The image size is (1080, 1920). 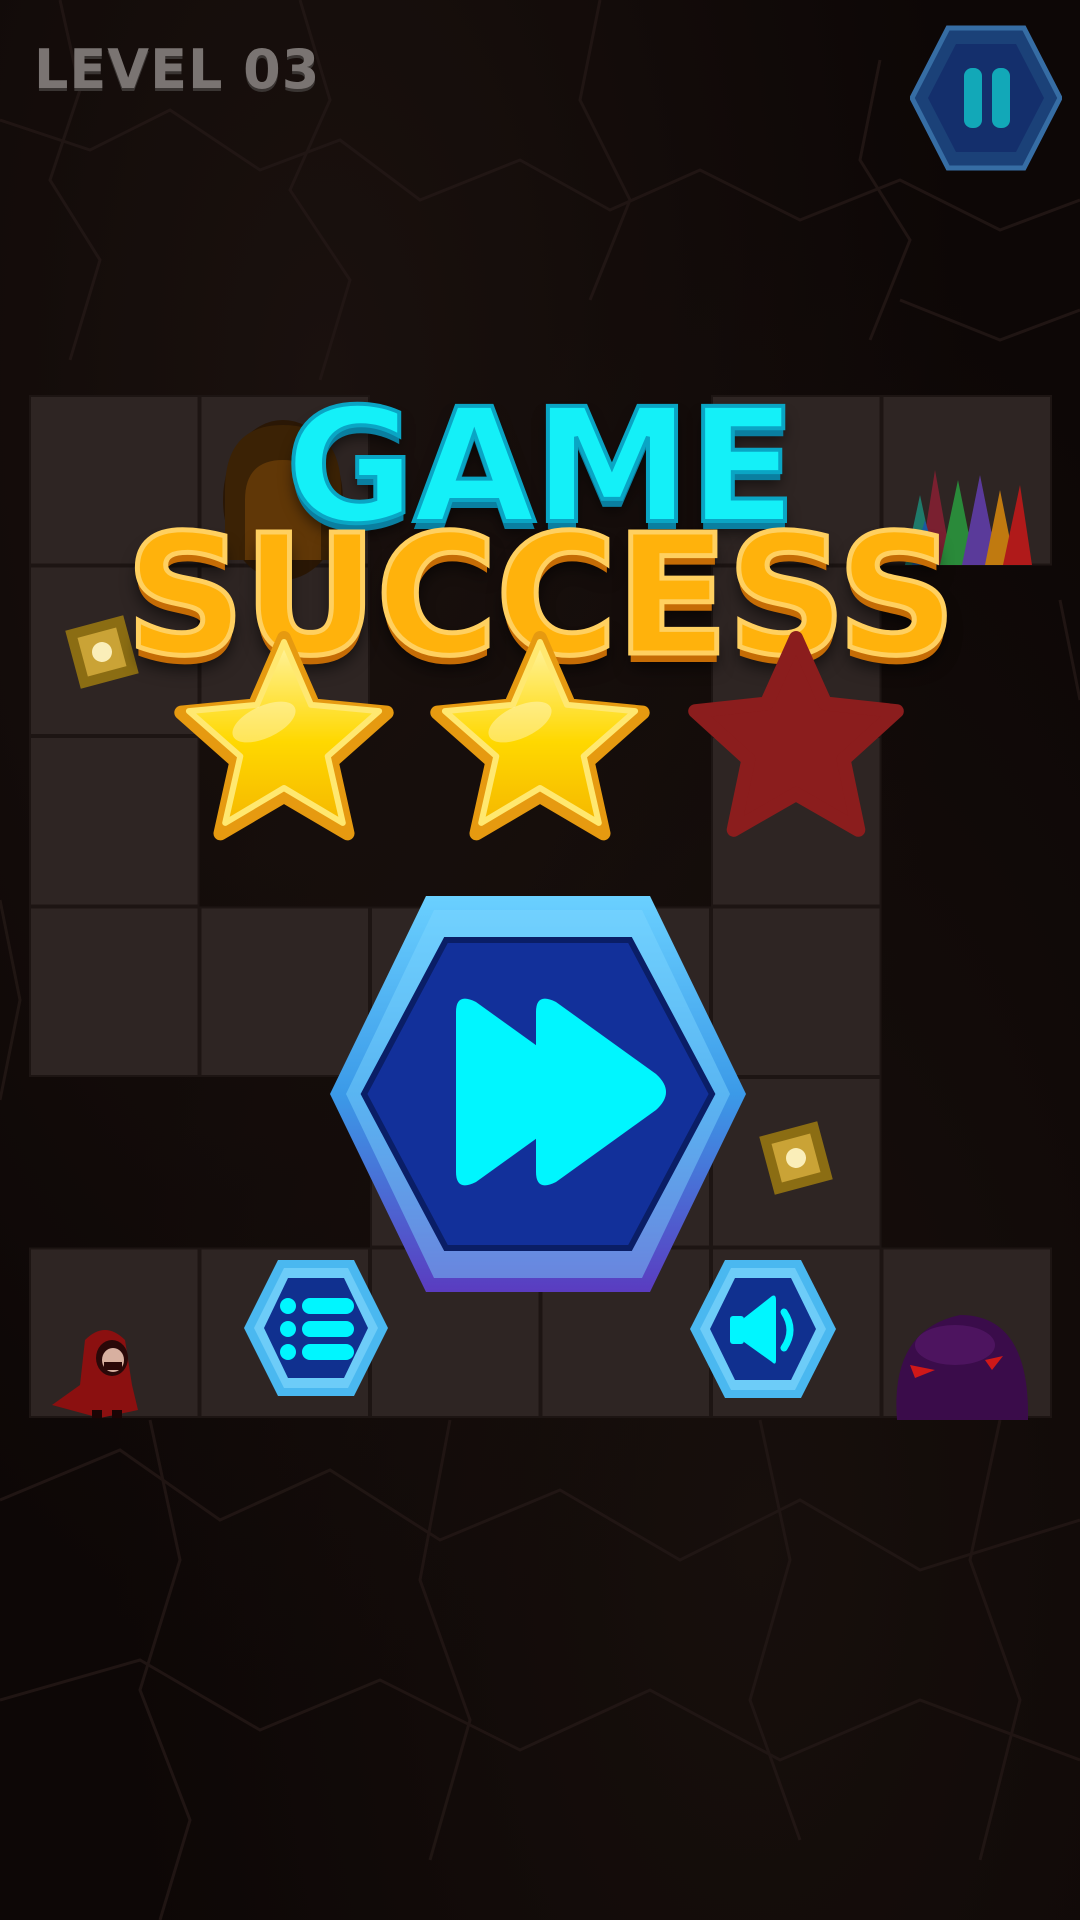 What do you see at coordinates (538, 1094) in the screenshot?
I see `next-level-button` at bounding box center [538, 1094].